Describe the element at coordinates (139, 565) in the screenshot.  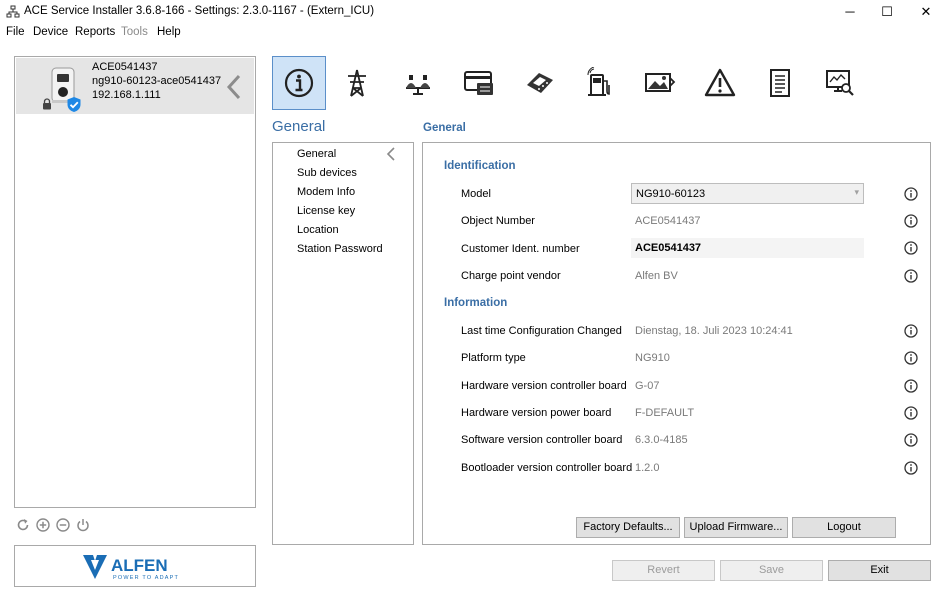
I see `brand-name: ALFEN` at that location.